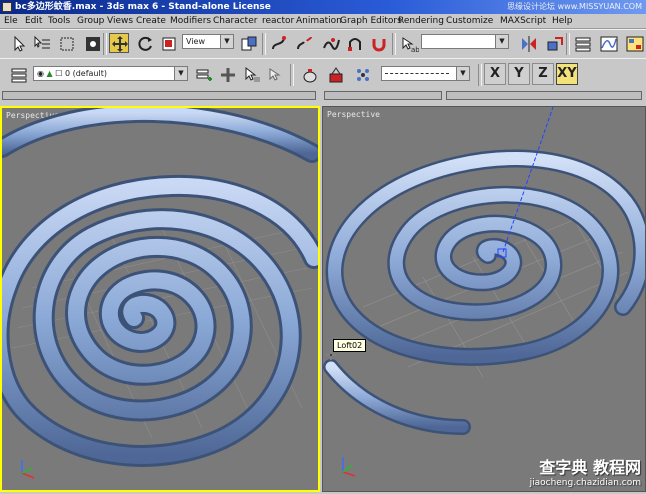 This screenshot has height=494, width=646. I want to click on menu-edit: Edit, so click(33, 21).